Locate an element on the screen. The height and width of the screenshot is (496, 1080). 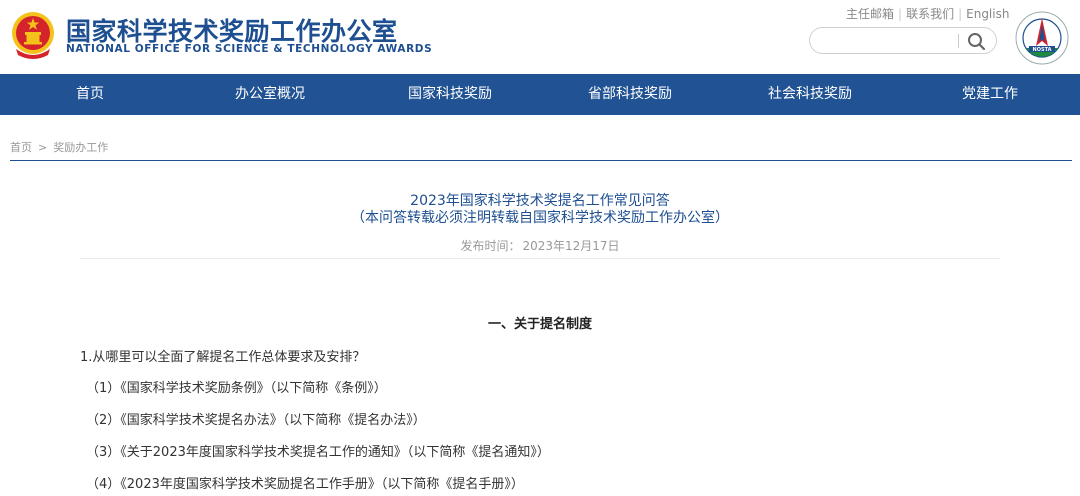
search-divider is located at coordinates (958, 41).